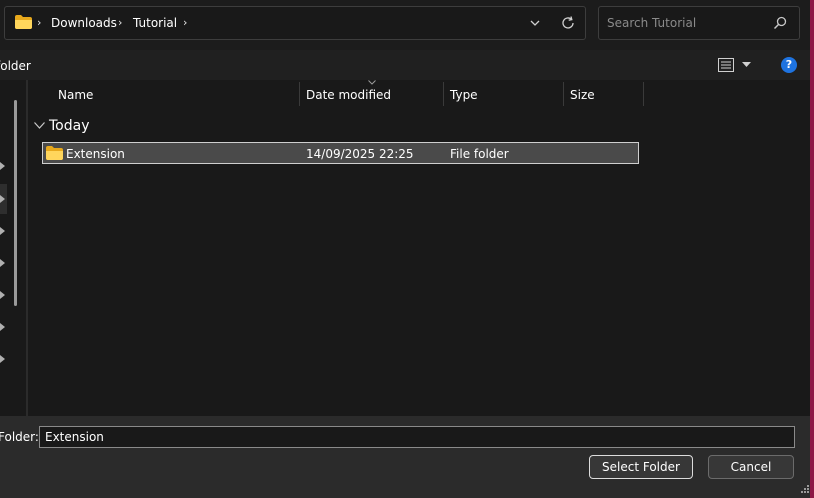 The height and width of the screenshot is (498, 814). I want to click on group-label: Today, so click(69, 126).